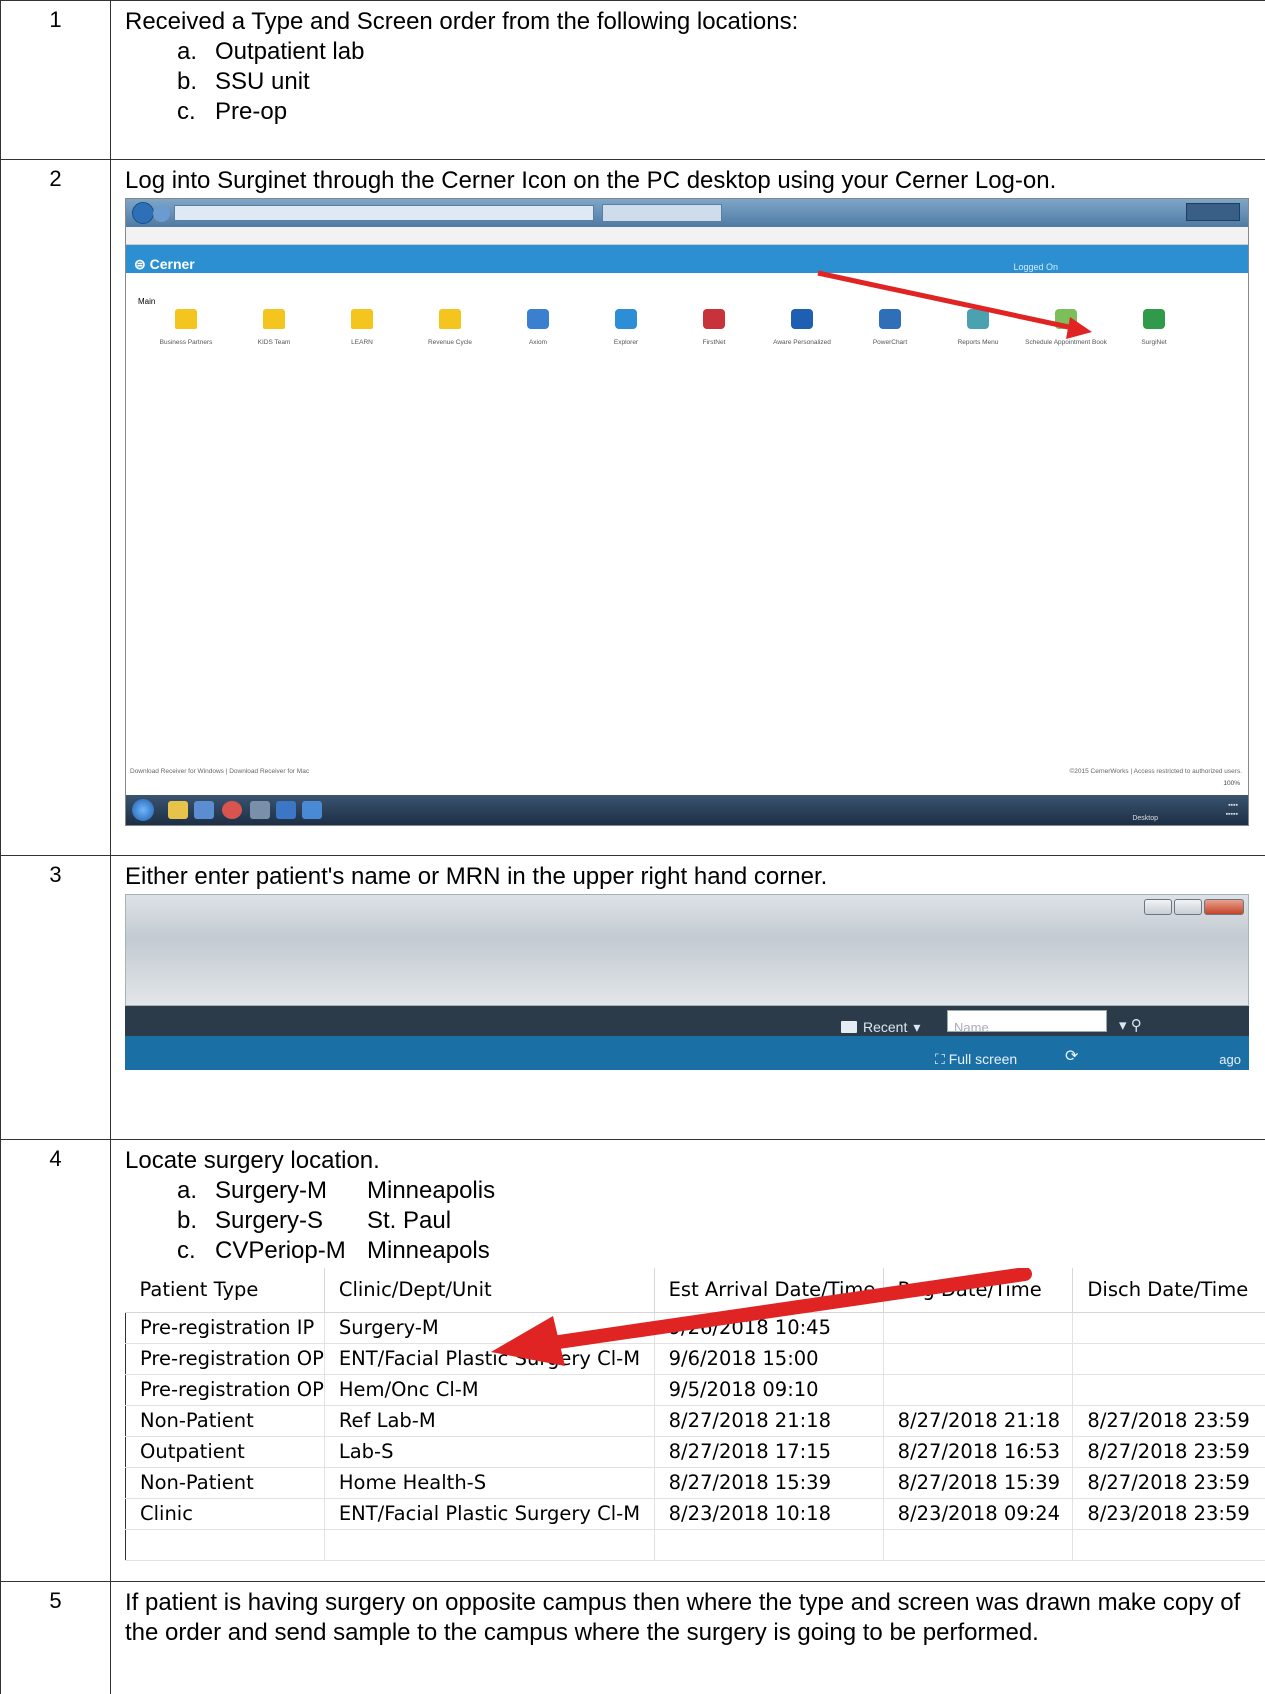 Image resolution: width=1265 pixels, height=1694 pixels. Describe the element at coordinates (274, 342) in the screenshot. I see `app-icon-label: KIDS Team` at that location.